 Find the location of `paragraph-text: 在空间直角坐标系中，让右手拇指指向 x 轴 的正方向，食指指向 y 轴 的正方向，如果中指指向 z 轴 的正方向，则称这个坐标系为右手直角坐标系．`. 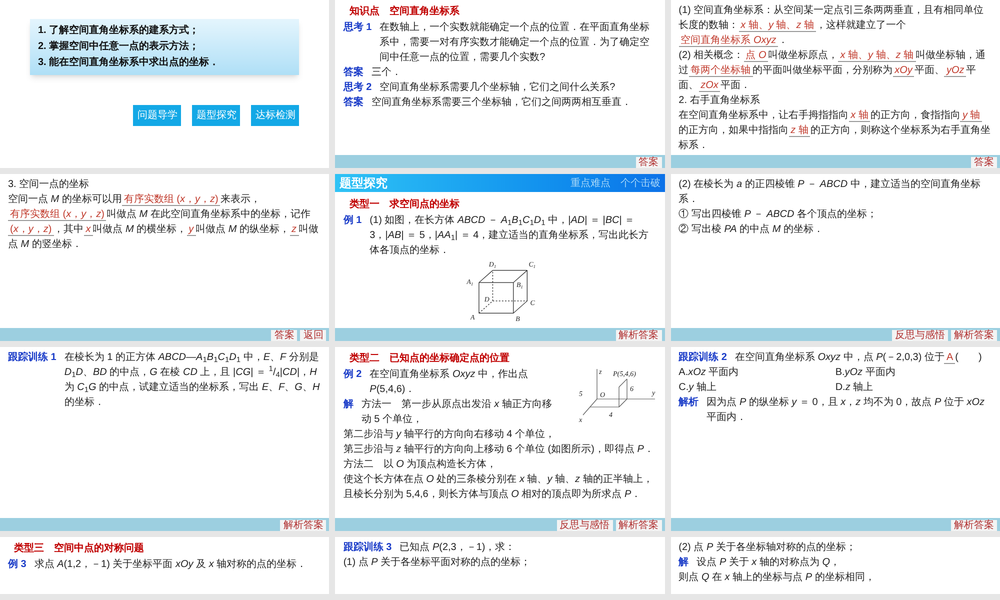

paragraph-text: 在空间直角坐标系中，让右手拇指指向 x 轴 的正方向，食指指向 y 轴 的正方向，如果中指指向 z 轴 的正方向，则称这个坐标系为右手直角坐标系． is located at coordinates (835, 130).